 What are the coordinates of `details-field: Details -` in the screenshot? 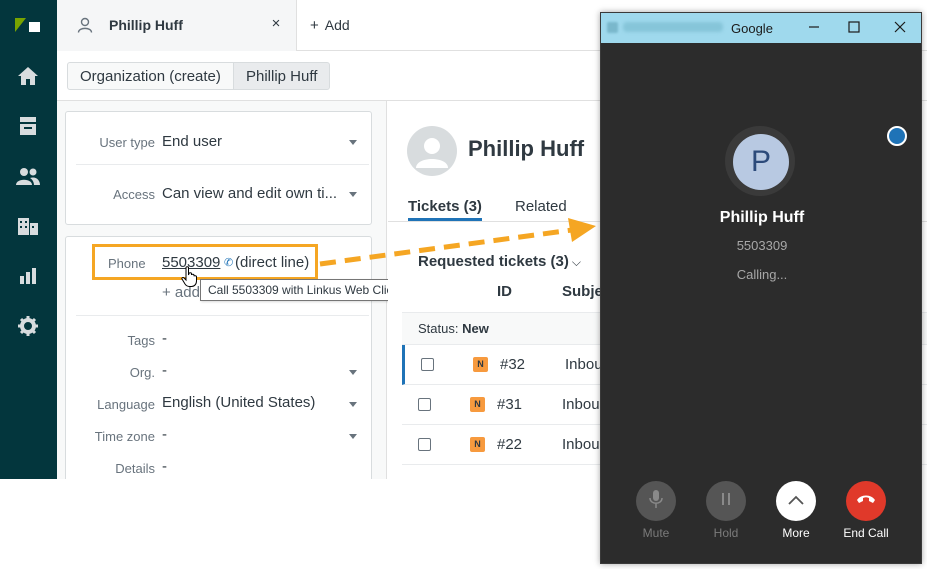 It's located at (222, 468).